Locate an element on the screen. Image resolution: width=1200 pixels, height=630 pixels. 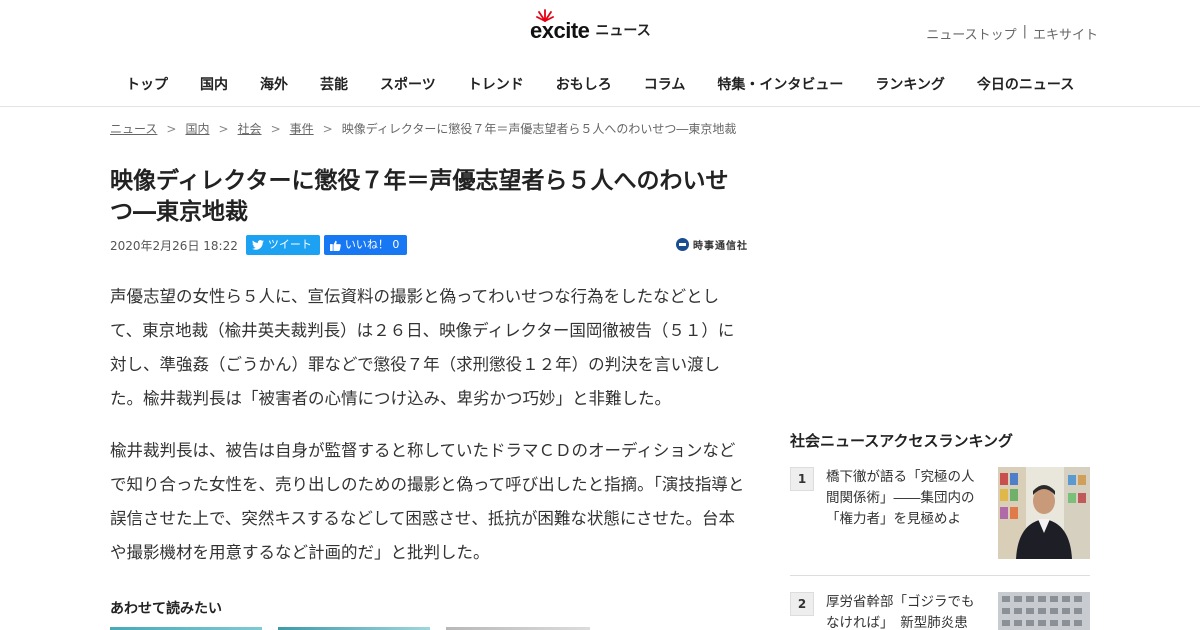
breadcrumb-domestic: 国内 is located at coordinates (197, 128).